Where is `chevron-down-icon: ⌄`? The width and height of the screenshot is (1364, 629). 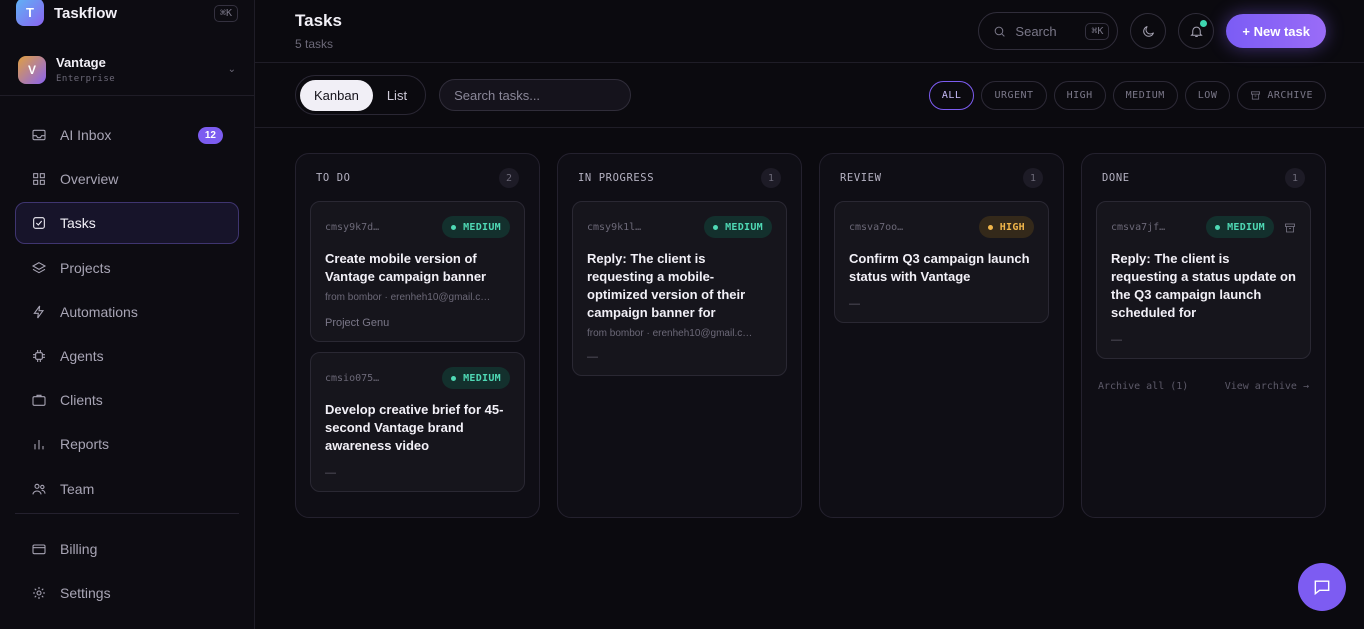
chevron-down-icon: ⌄ is located at coordinates (231, 69).